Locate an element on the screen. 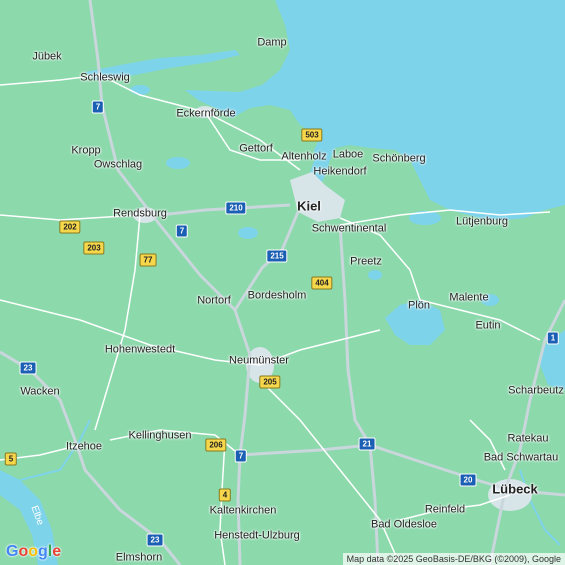  place-label-nortorf: Nortorf is located at coordinates (214, 301).